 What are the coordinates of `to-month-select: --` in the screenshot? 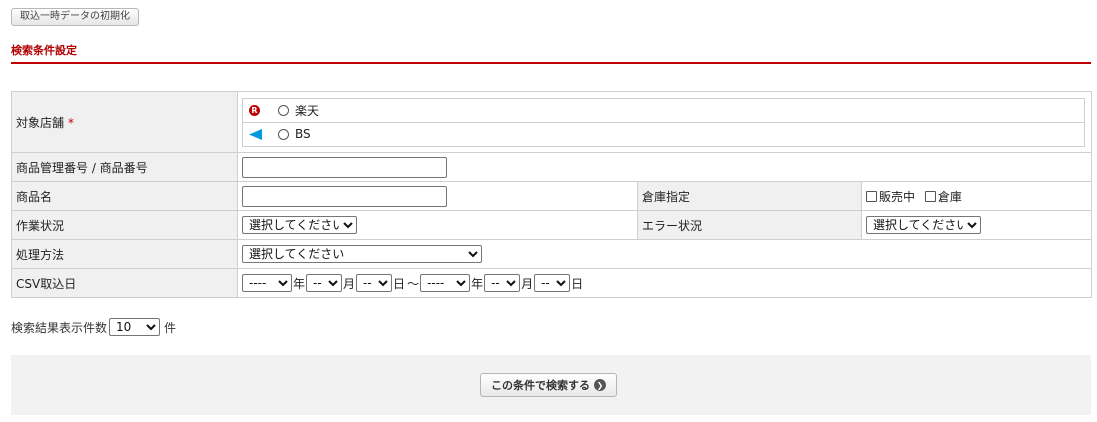 It's located at (502, 283).